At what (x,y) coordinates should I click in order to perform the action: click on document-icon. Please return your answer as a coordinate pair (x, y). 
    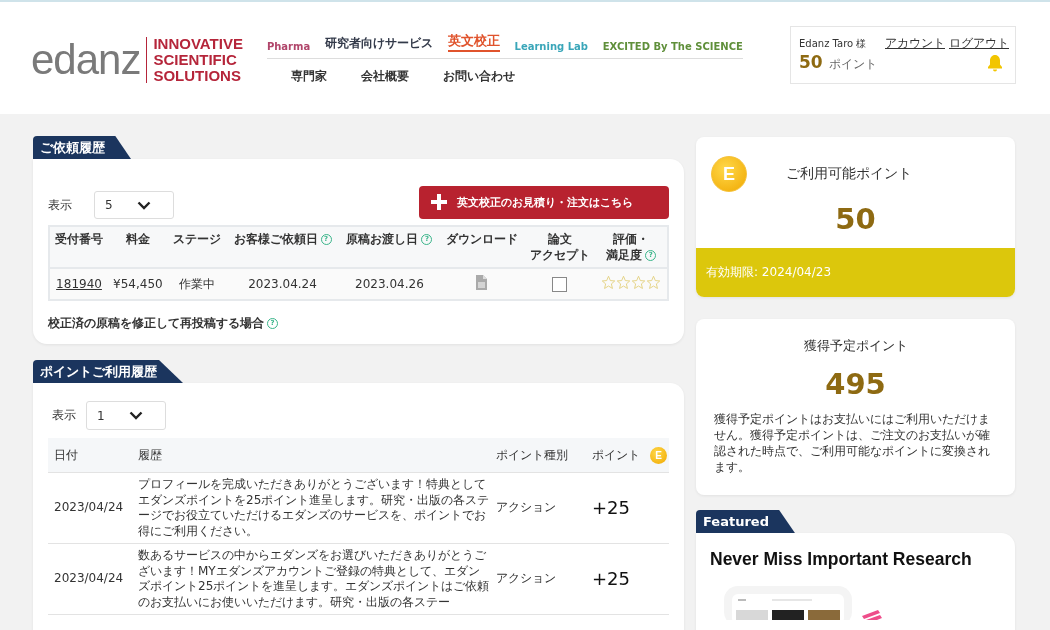
    Looking at the image, I should click on (482, 282).